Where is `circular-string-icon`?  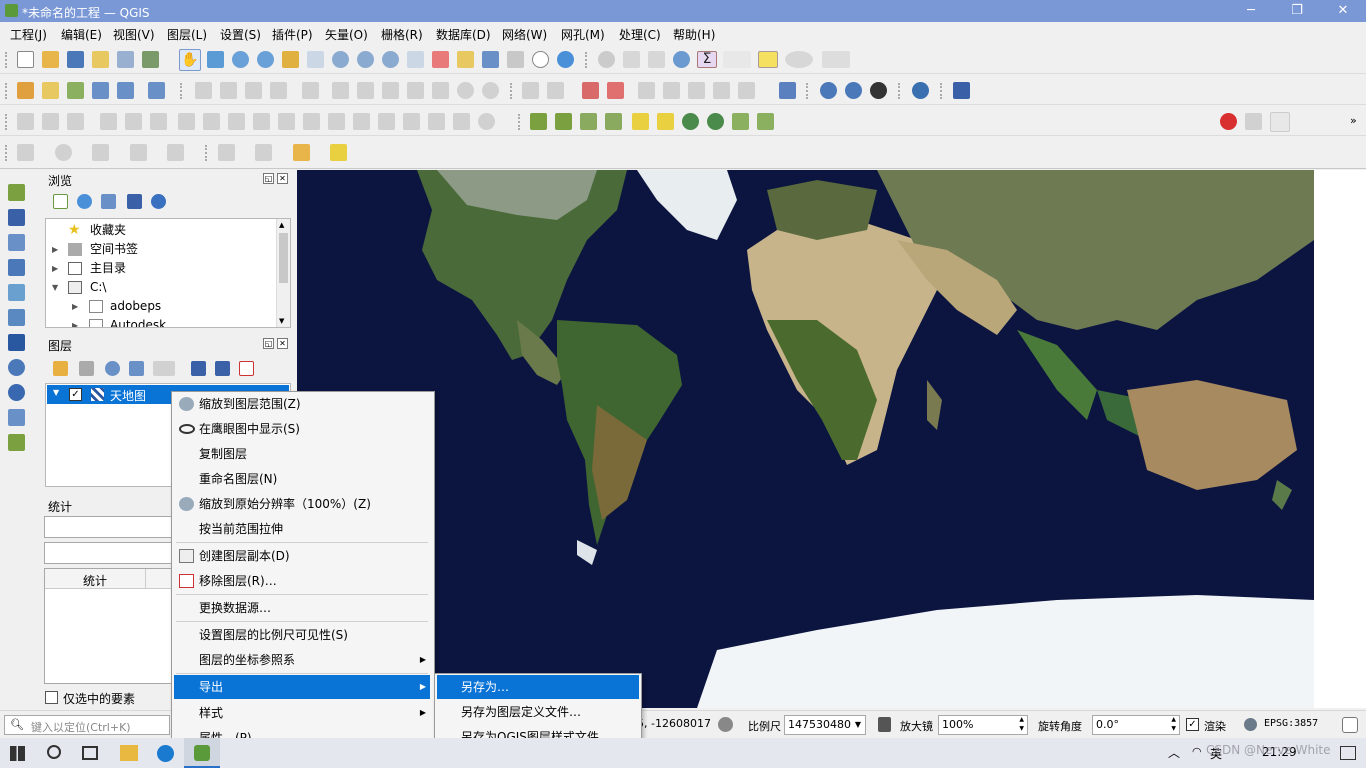
circular-string-icon is located at coordinates (25, 152).